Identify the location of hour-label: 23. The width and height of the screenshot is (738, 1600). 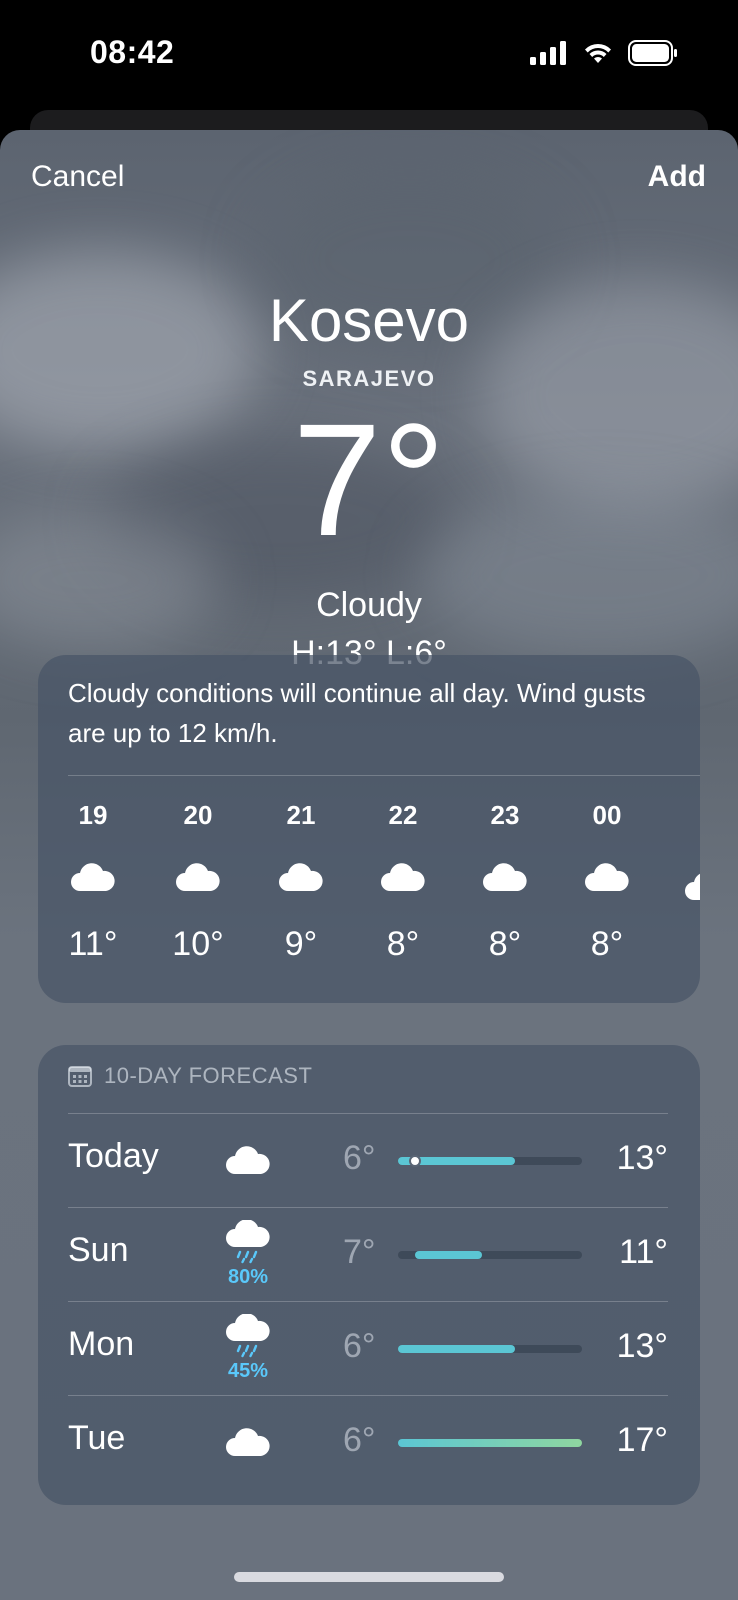
(505, 815).